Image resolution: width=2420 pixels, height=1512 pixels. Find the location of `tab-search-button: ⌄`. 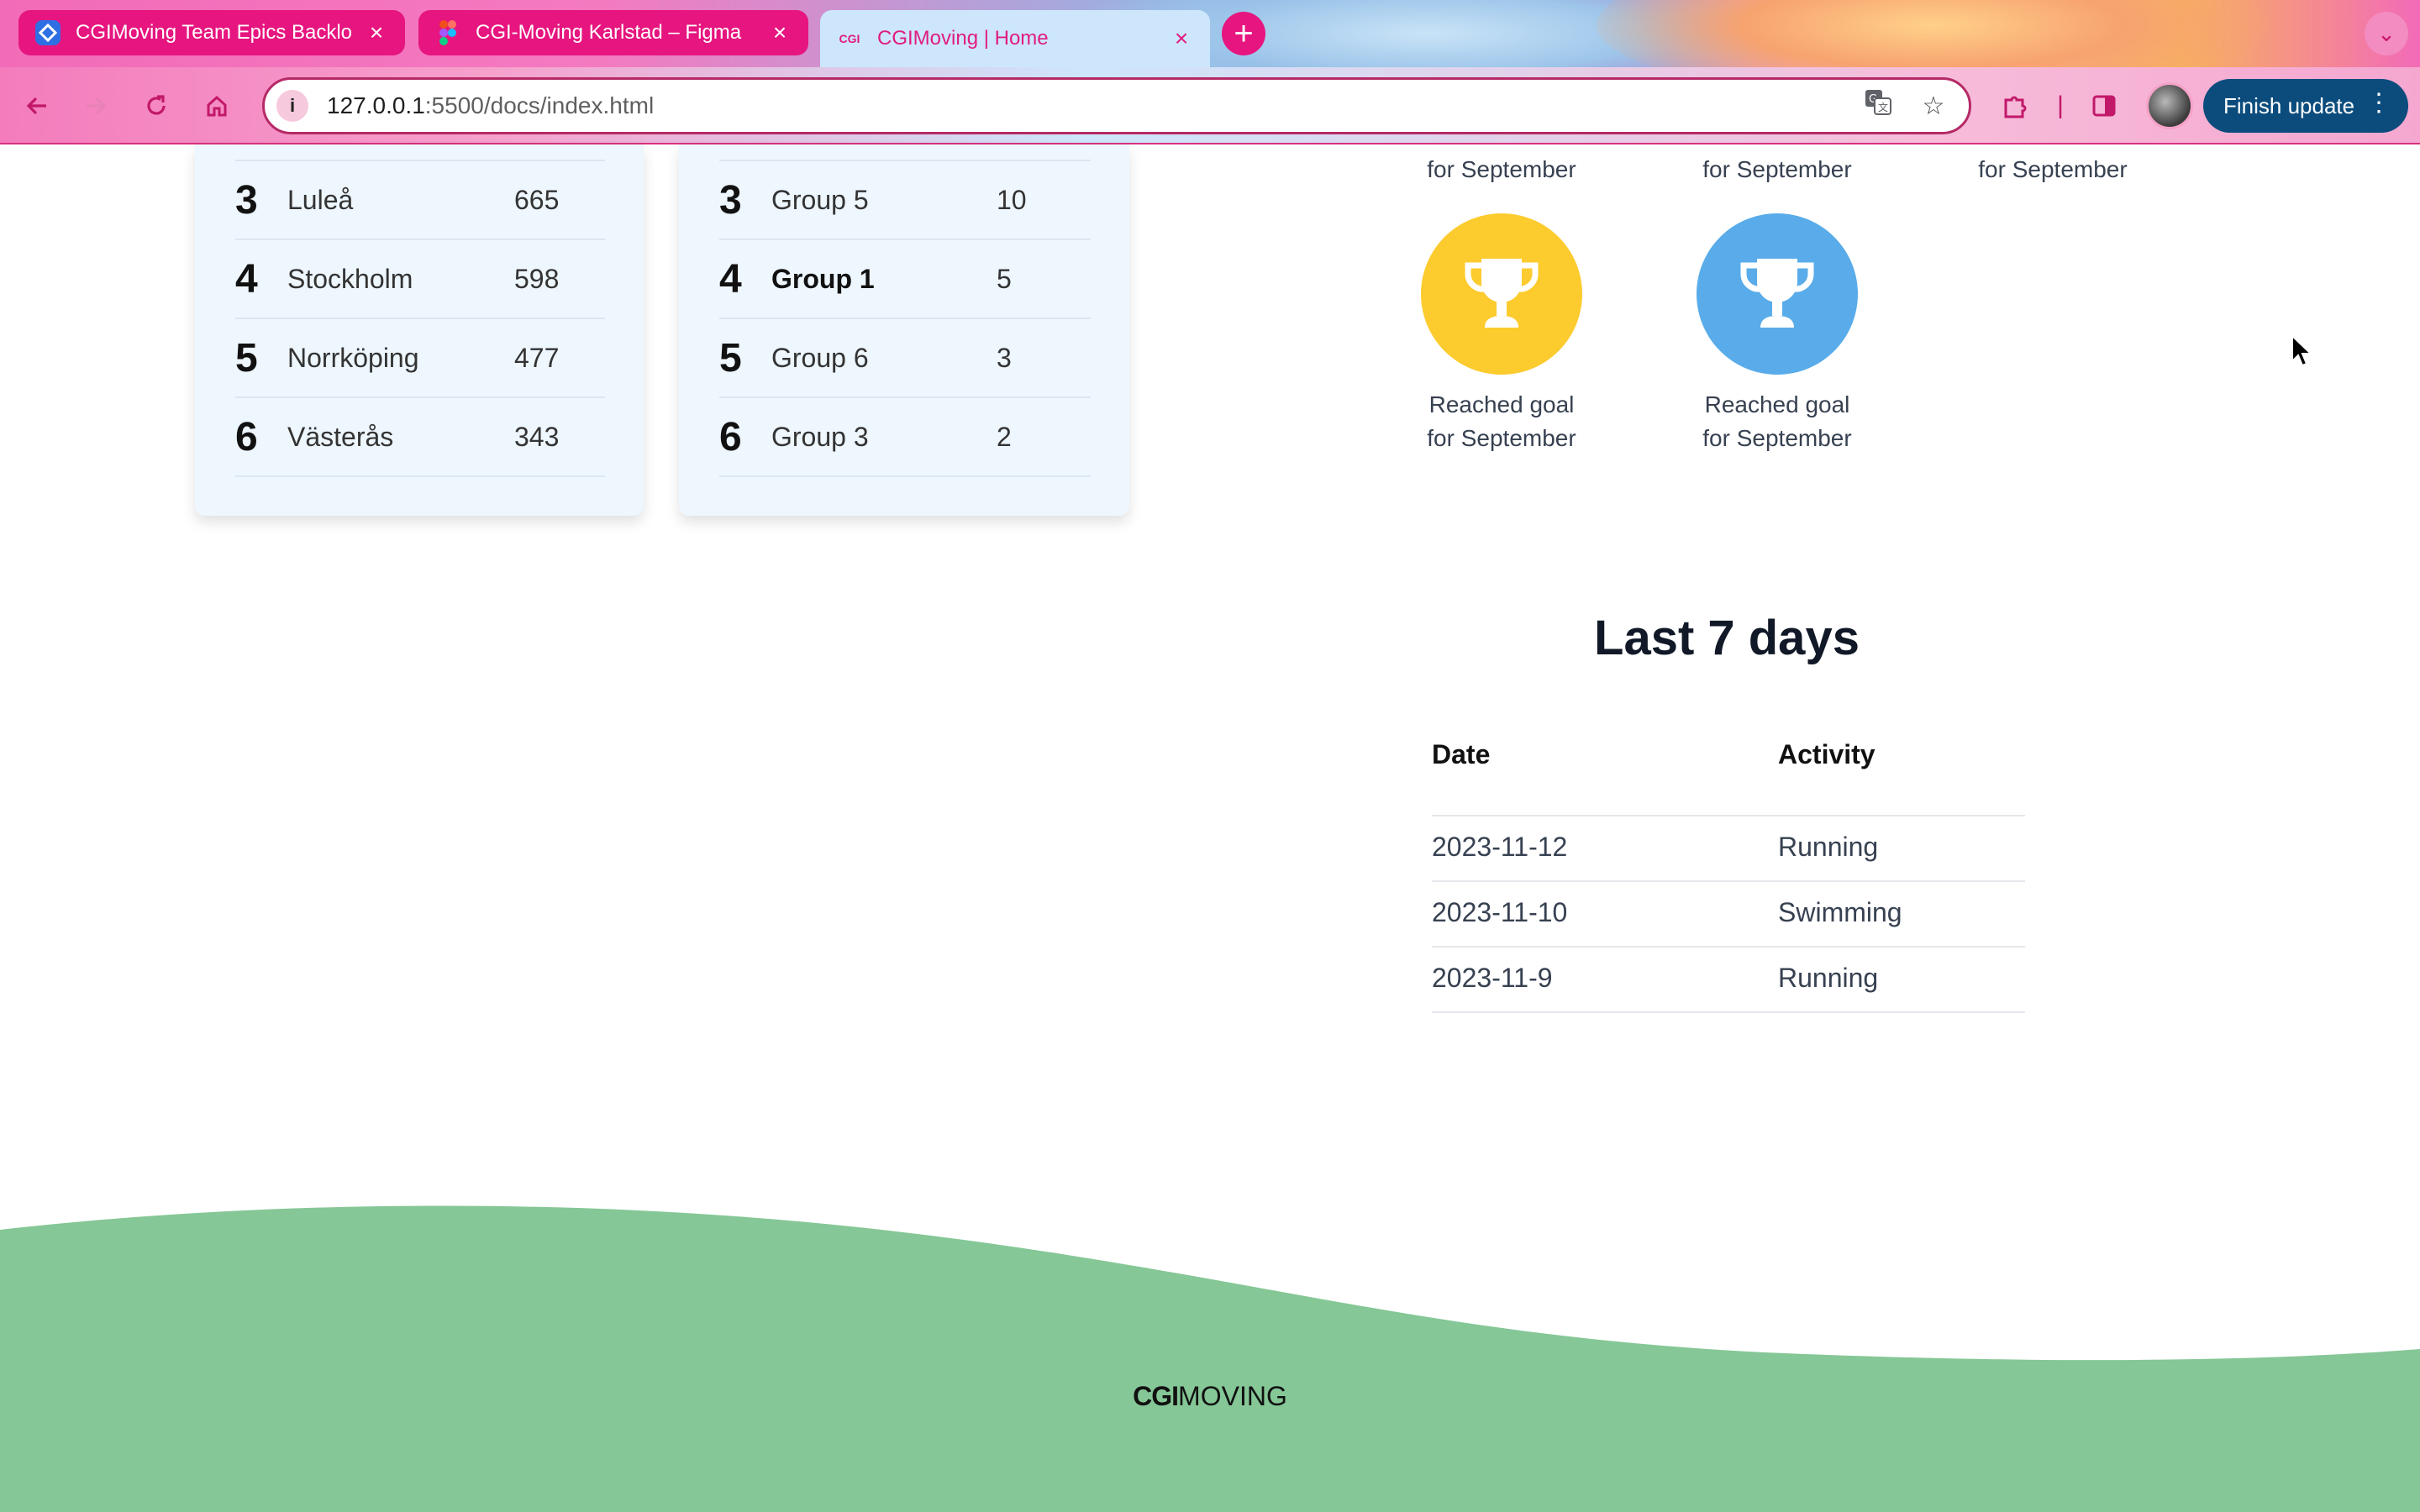

tab-search-button: ⌄ is located at coordinates (2387, 33).